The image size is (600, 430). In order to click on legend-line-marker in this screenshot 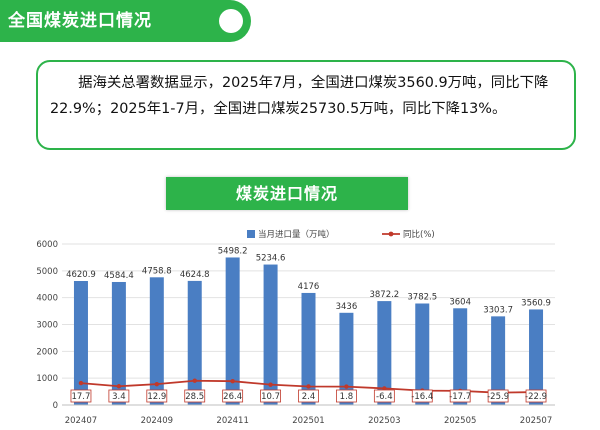, I will do `click(391, 234)`.